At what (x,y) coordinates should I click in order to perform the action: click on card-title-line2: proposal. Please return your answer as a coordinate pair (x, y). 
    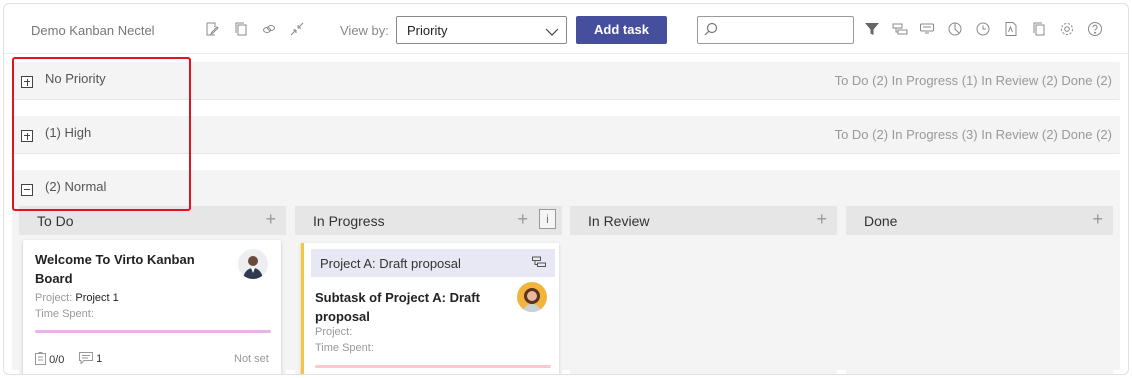
    Looking at the image, I should click on (342, 316).